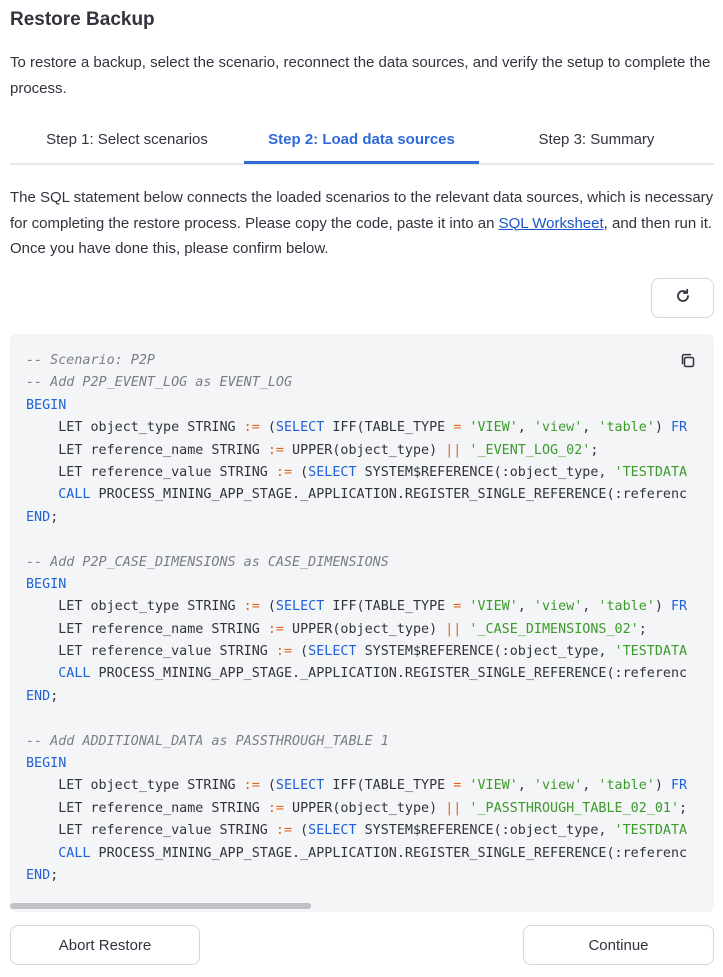 The height and width of the screenshot is (977, 723). What do you see at coordinates (366, 383) in the screenshot?
I see `code-line: -- Add P2P_EVENT_LOG as EVENT_LOG` at bounding box center [366, 383].